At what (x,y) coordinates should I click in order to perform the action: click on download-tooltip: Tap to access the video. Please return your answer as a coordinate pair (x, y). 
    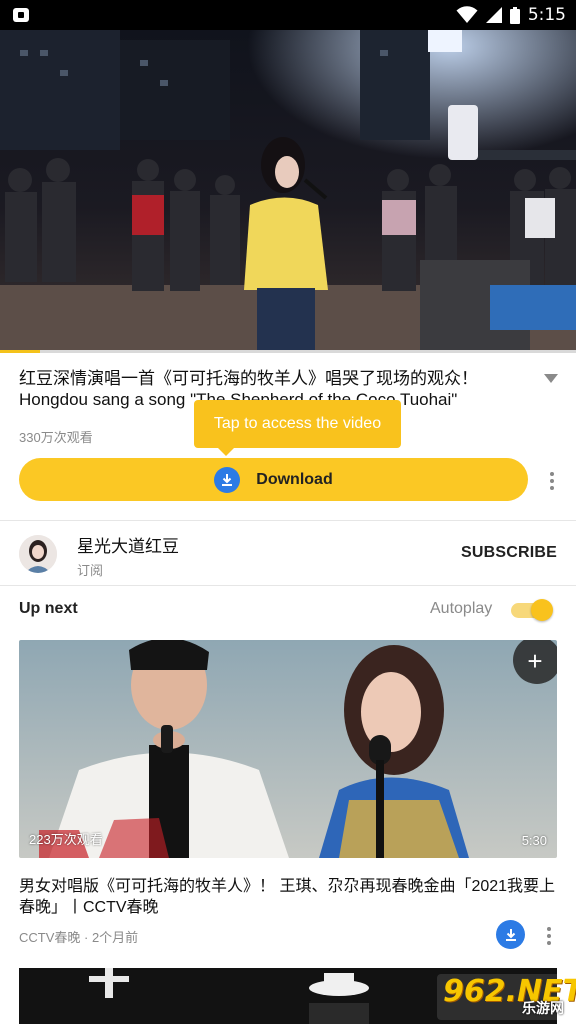
    Looking at the image, I should click on (297, 428).